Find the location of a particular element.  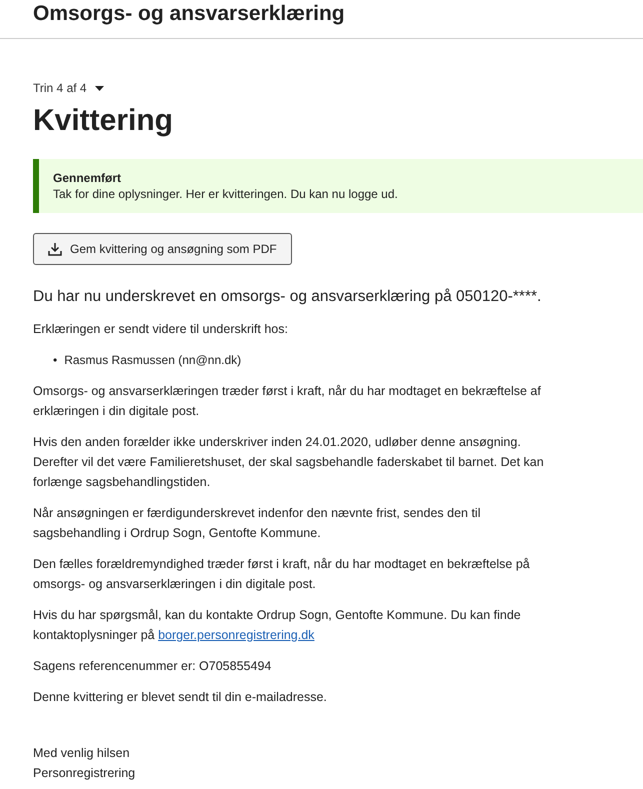

caret-icon is located at coordinates (99, 88).